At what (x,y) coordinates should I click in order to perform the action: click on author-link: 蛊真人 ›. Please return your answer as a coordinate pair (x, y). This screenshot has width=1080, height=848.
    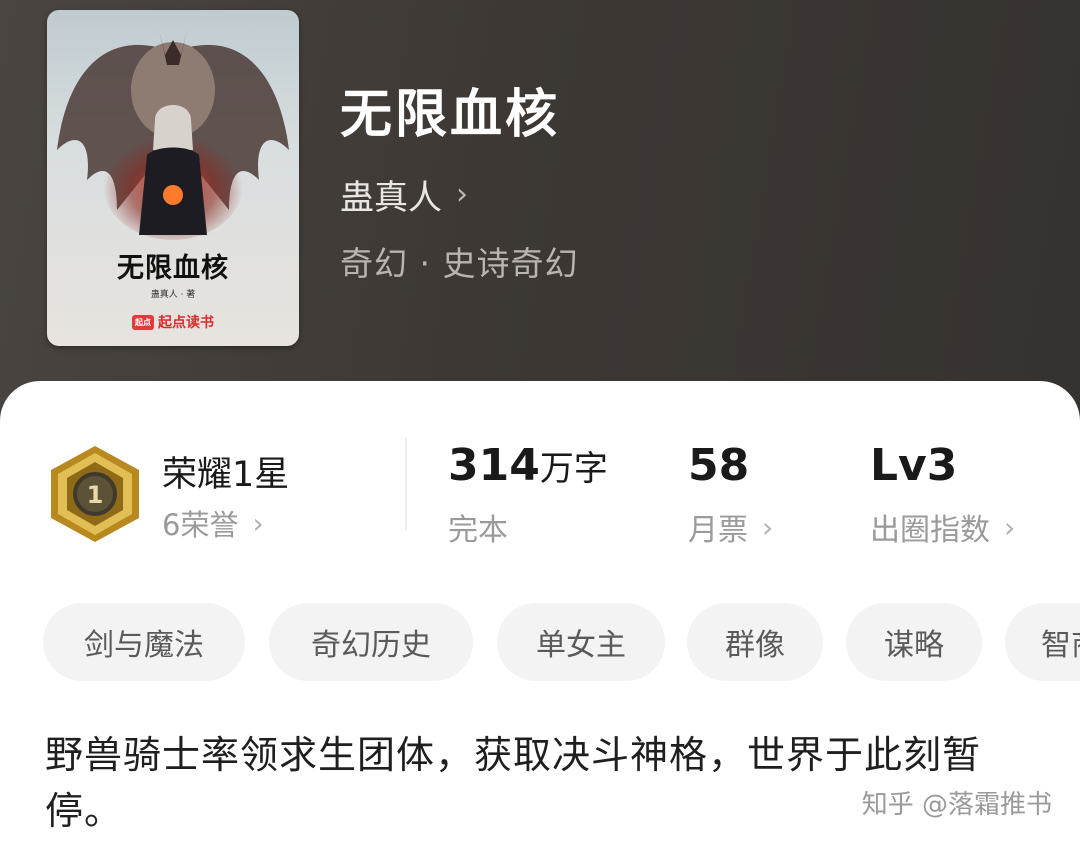
    Looking at the image, I should click on (404, 194).